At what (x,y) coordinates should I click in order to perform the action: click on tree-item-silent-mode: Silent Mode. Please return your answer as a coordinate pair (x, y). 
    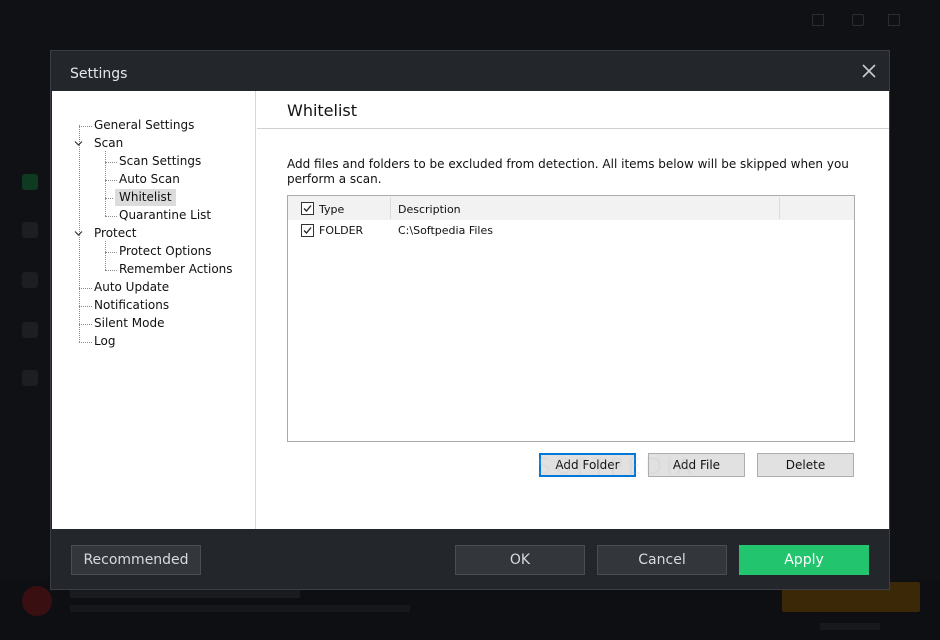
    Looking at the image, I should click on (129, 323).